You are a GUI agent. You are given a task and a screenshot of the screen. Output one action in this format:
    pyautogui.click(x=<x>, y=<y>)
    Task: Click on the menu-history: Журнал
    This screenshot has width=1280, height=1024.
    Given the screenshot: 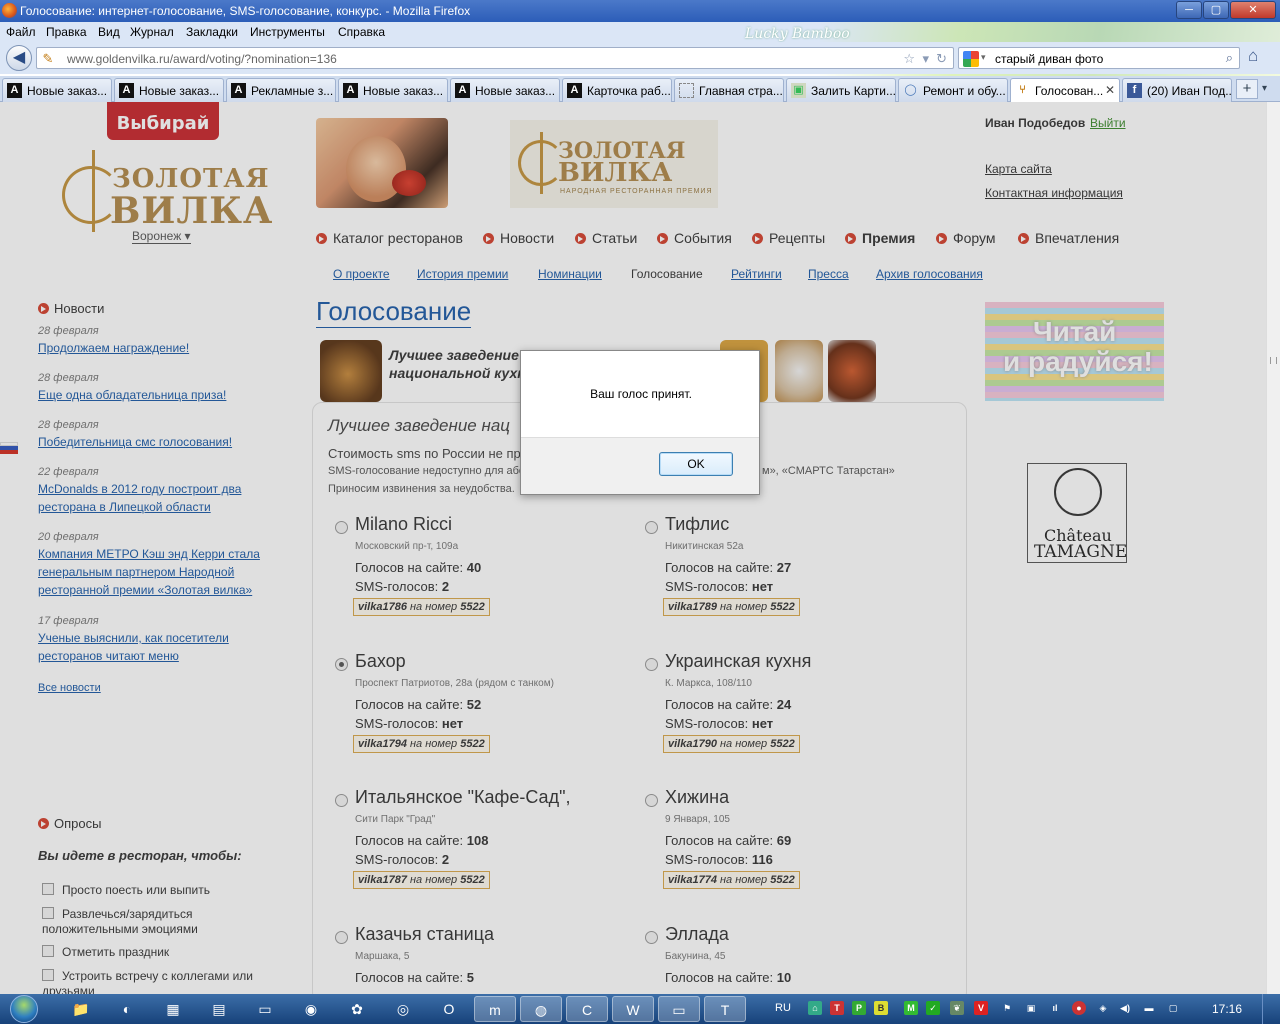 What is the action you would take?
    pyautogui.click(x=152, y=32)
    